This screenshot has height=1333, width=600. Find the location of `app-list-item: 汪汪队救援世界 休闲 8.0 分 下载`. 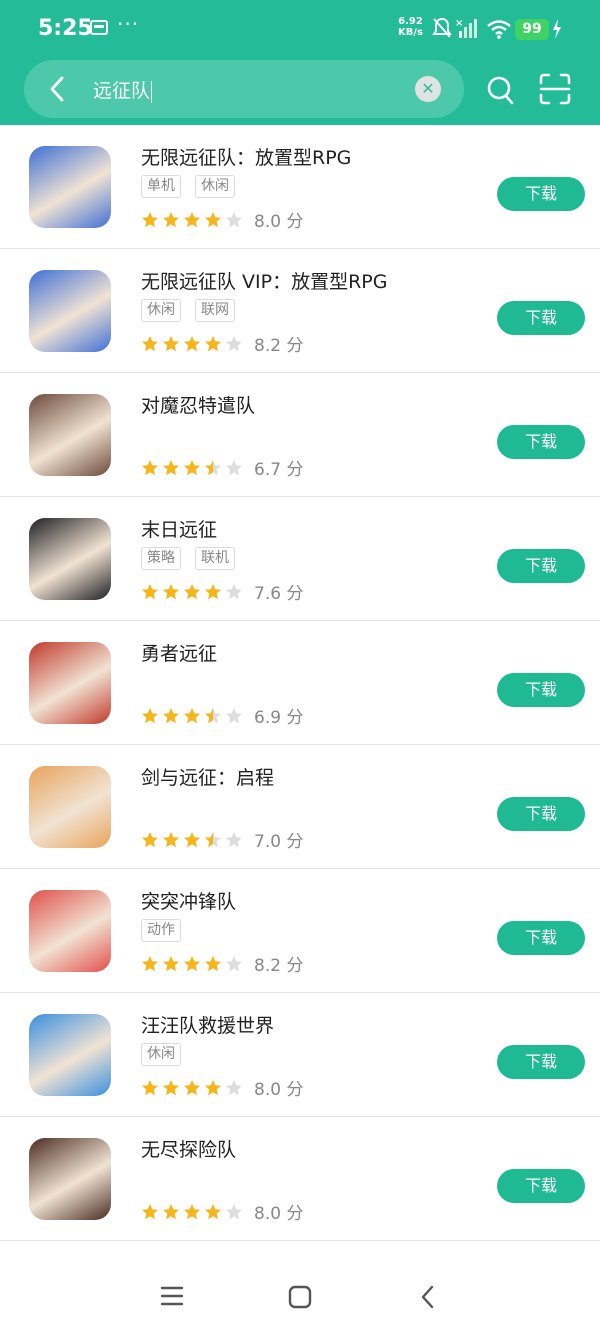

app-list-item: 汪汪队救援世界 休闲 8.0 分 下载 is located at coordinates (300, 1055).